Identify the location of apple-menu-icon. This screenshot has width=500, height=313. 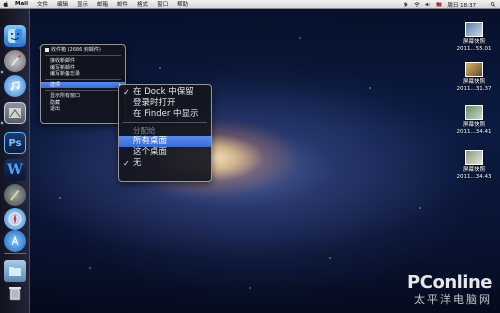
(6, 4).